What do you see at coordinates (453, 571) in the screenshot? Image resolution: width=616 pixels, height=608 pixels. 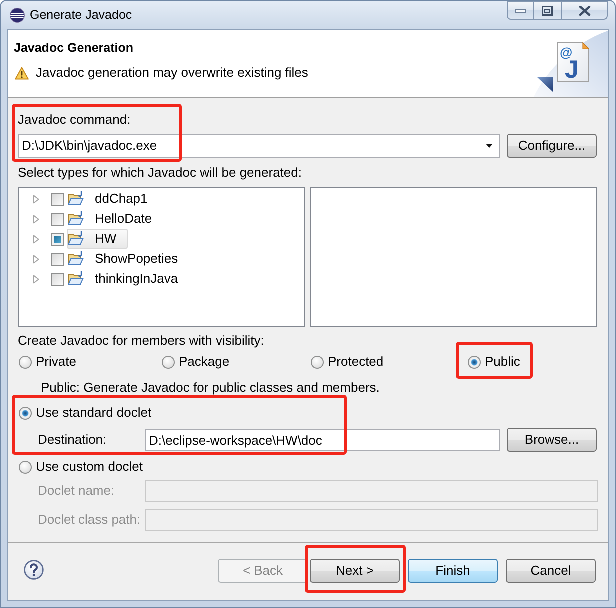 I see `finish-button: Finish` at bounding box center [453, 571].